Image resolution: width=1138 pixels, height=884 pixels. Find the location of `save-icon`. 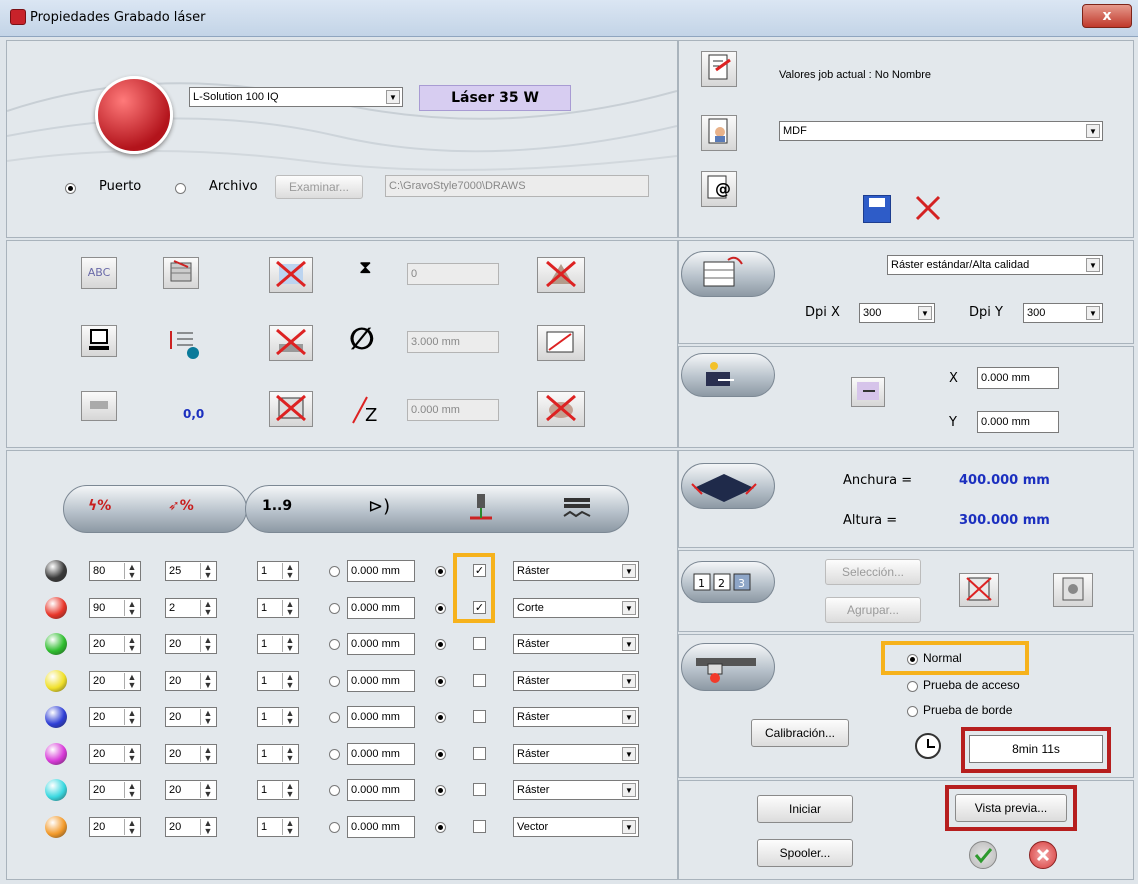

save-icon is located at coordinates (877, 209).